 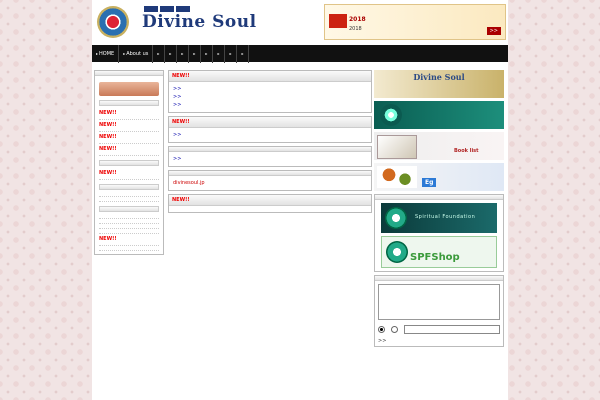 I want to click on mail-magazine-box: >>, so click(x=439, y=311).